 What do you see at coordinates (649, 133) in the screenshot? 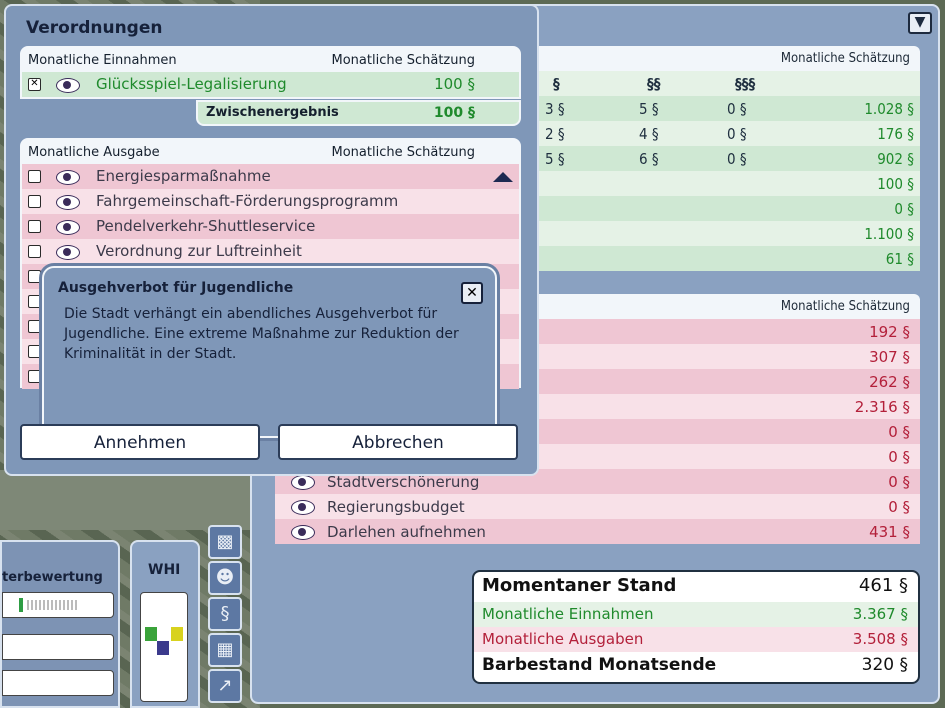
I see `income-tier-value: 4 §` at bounding box center [649, 133].